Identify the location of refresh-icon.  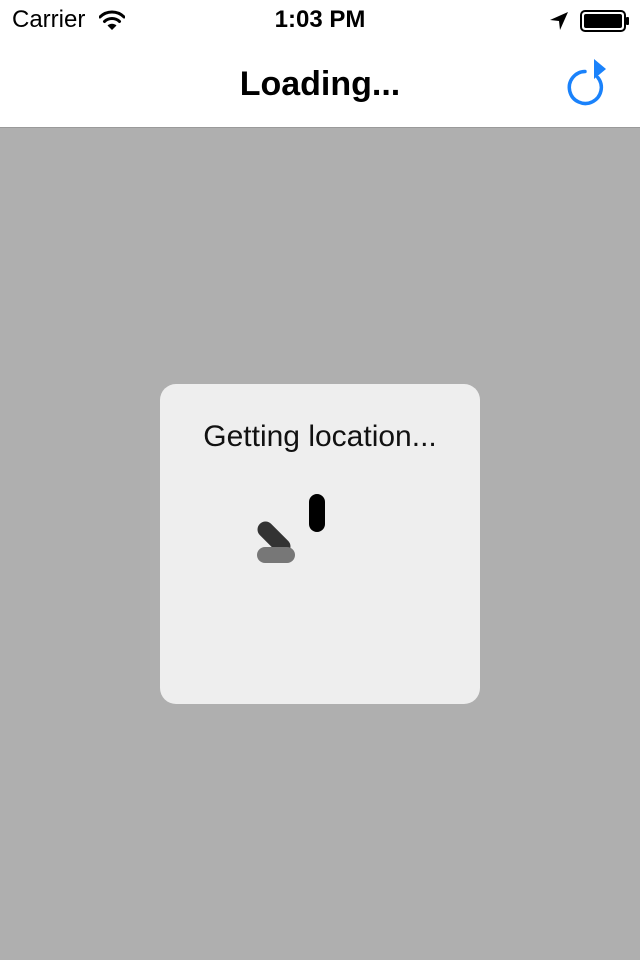
(586, 82).